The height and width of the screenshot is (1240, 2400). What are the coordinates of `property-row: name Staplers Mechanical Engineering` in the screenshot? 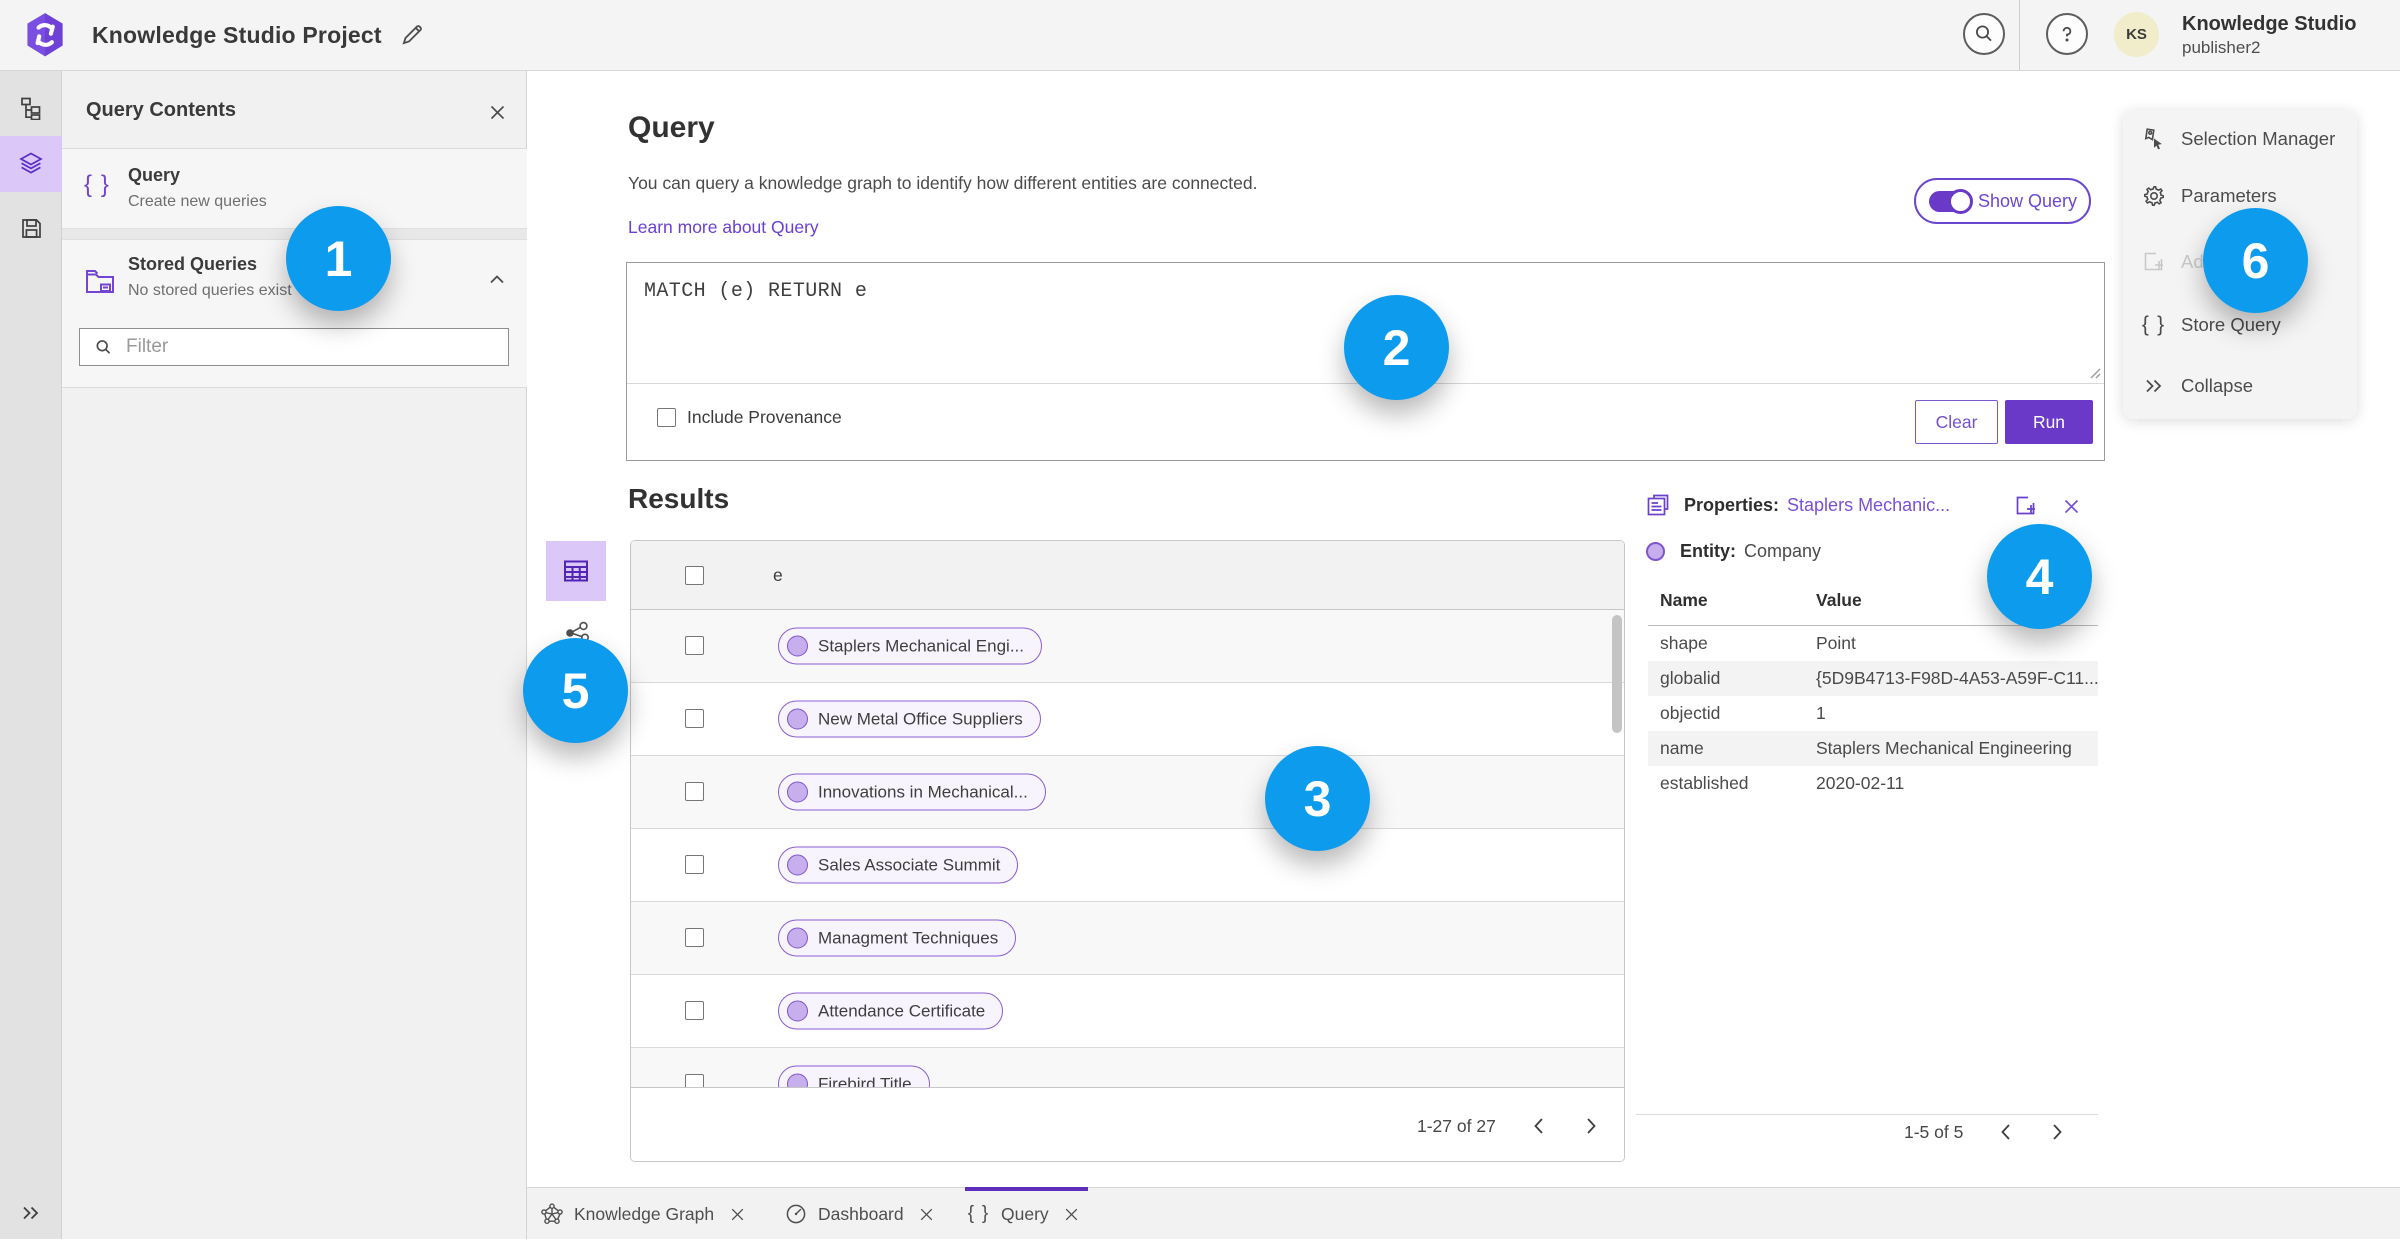 It's located at (1873, 748).